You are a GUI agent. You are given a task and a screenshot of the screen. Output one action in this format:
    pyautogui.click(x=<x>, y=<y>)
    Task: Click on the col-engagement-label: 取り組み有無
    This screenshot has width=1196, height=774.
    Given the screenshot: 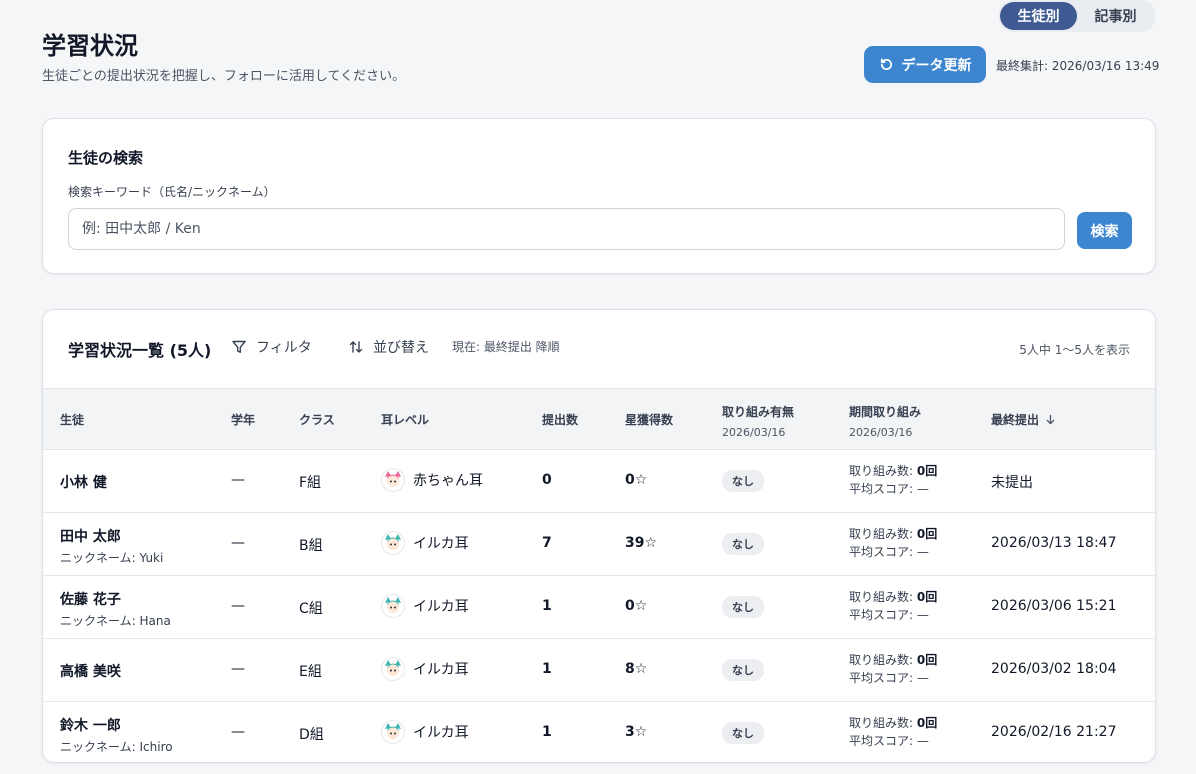 What is the action you would take?
    pyautogui.click(x=758, y=412)
    